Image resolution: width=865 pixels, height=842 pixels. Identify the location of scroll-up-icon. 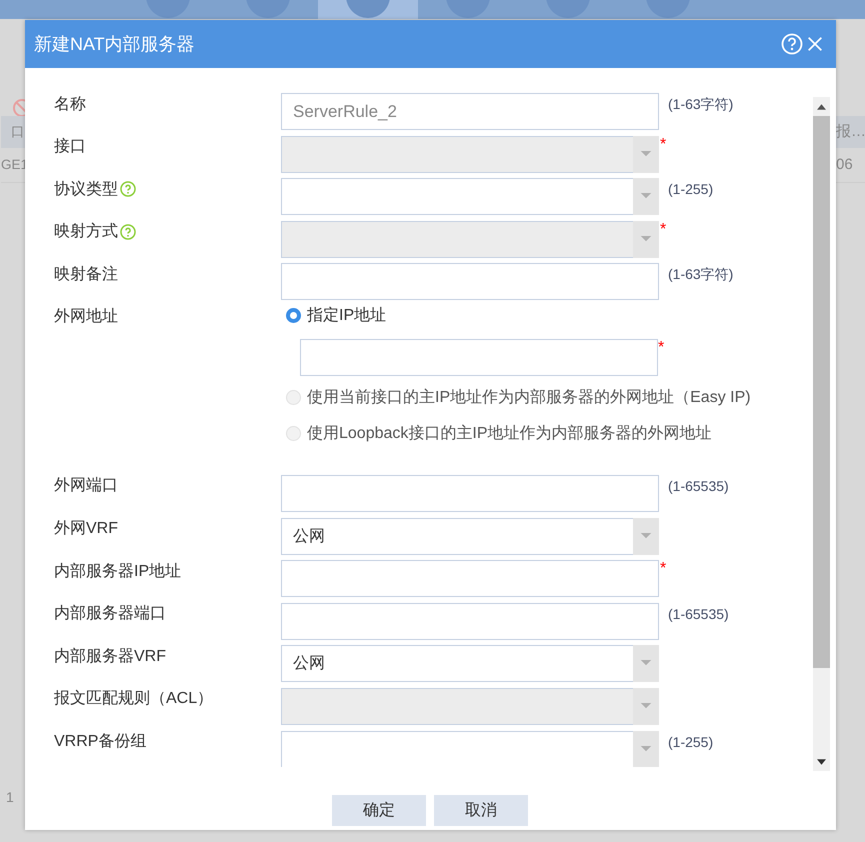
(821, 107).